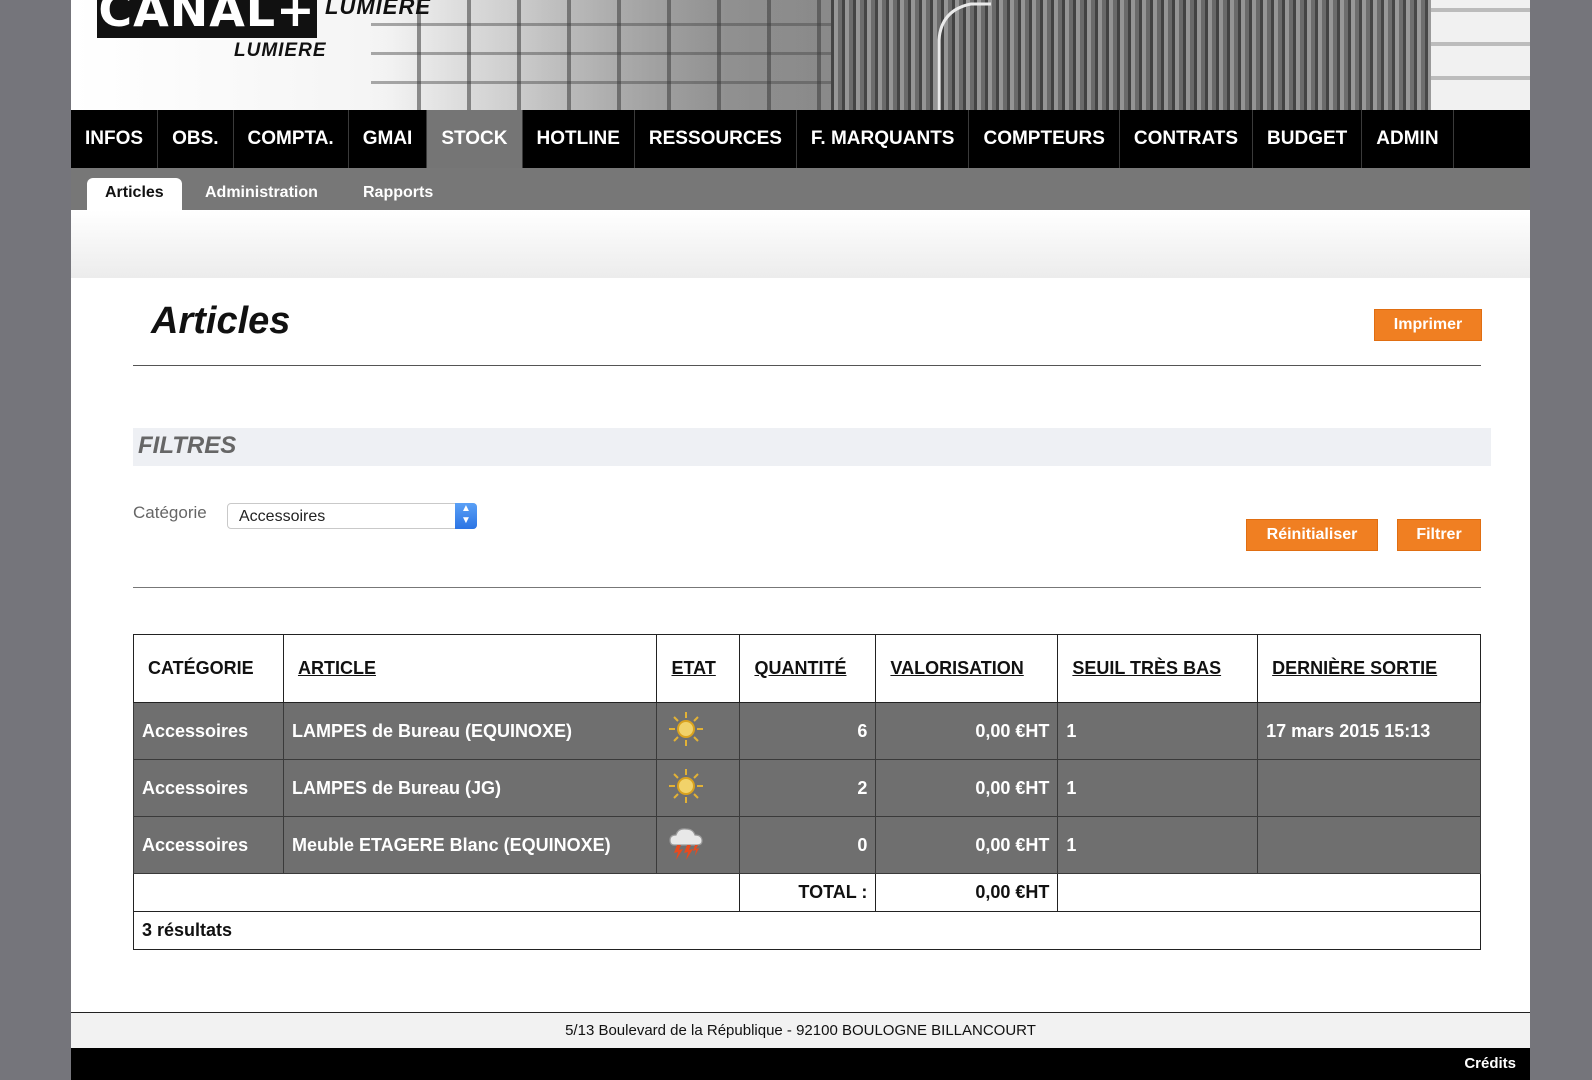  Describe the element at coordinates (883, 139) in the screenshot. I see `nav-f-marquants: F. MARQUANTS` at that location.